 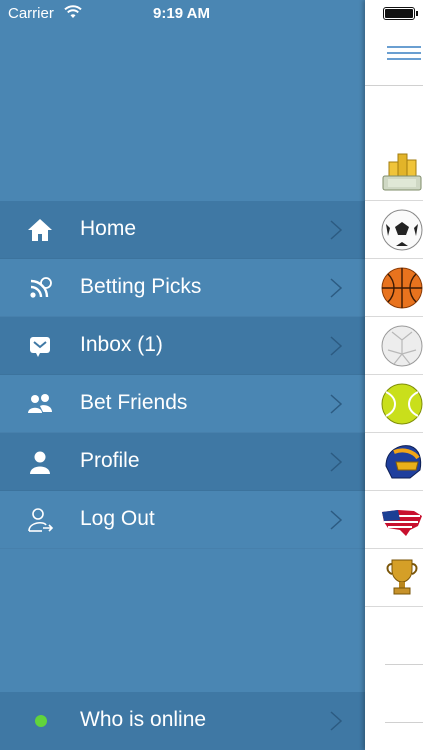 I want to click on sport-row-handball, so click(x=394, y=346).